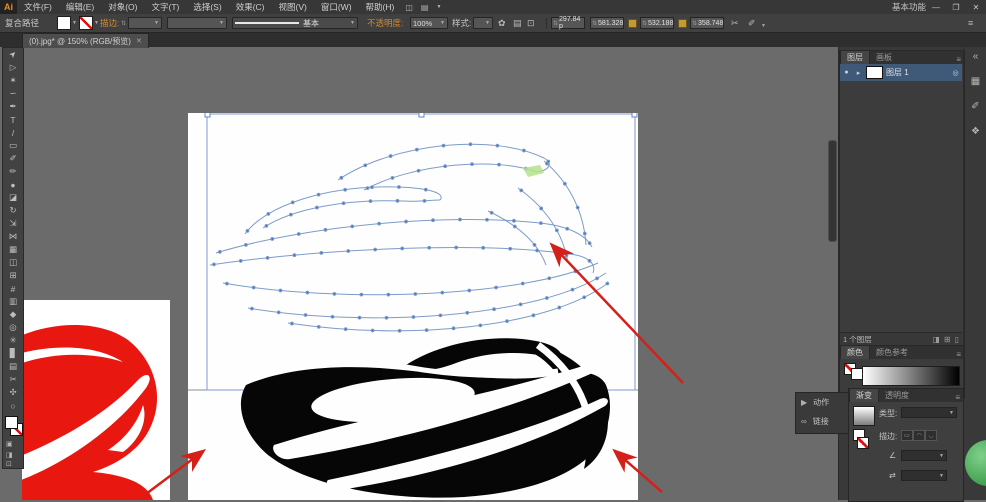 Image resolution: width=986 pixels, height=502 pixels. What do you see at coordinates (13, 93) in the screenshot?
I see `lasso-tool: ∽` at bounding box center [13, 93].